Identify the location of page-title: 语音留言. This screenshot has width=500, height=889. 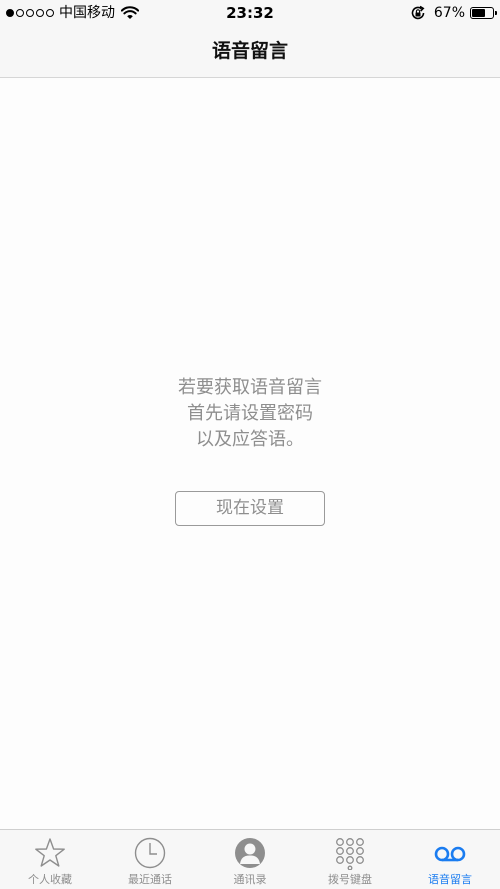
(249, 51).